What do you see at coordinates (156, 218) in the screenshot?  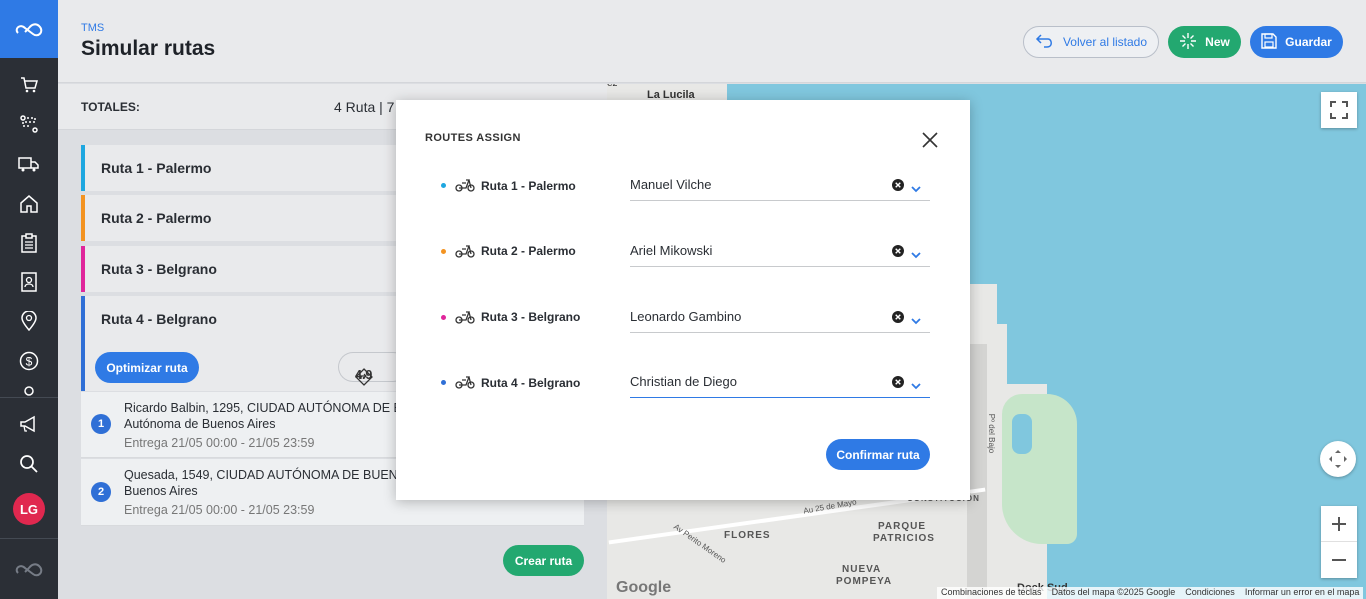 I see `route-name: Ruta 2 - Palermo` at bounding box center [156, 218].